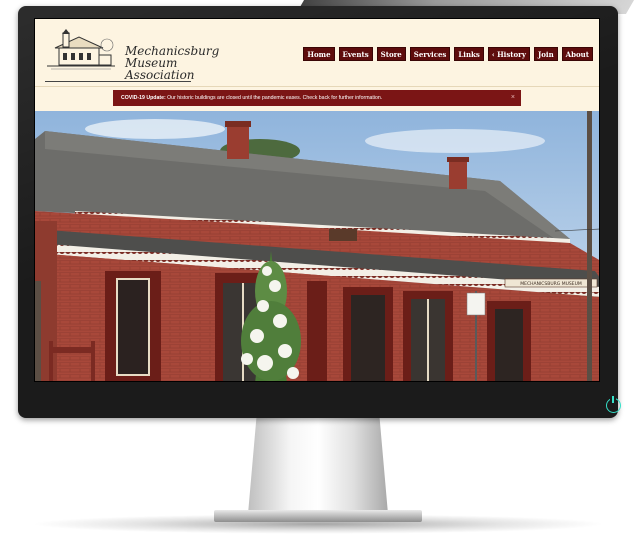  I want to click on nav-join: Join, so click(545, 54).